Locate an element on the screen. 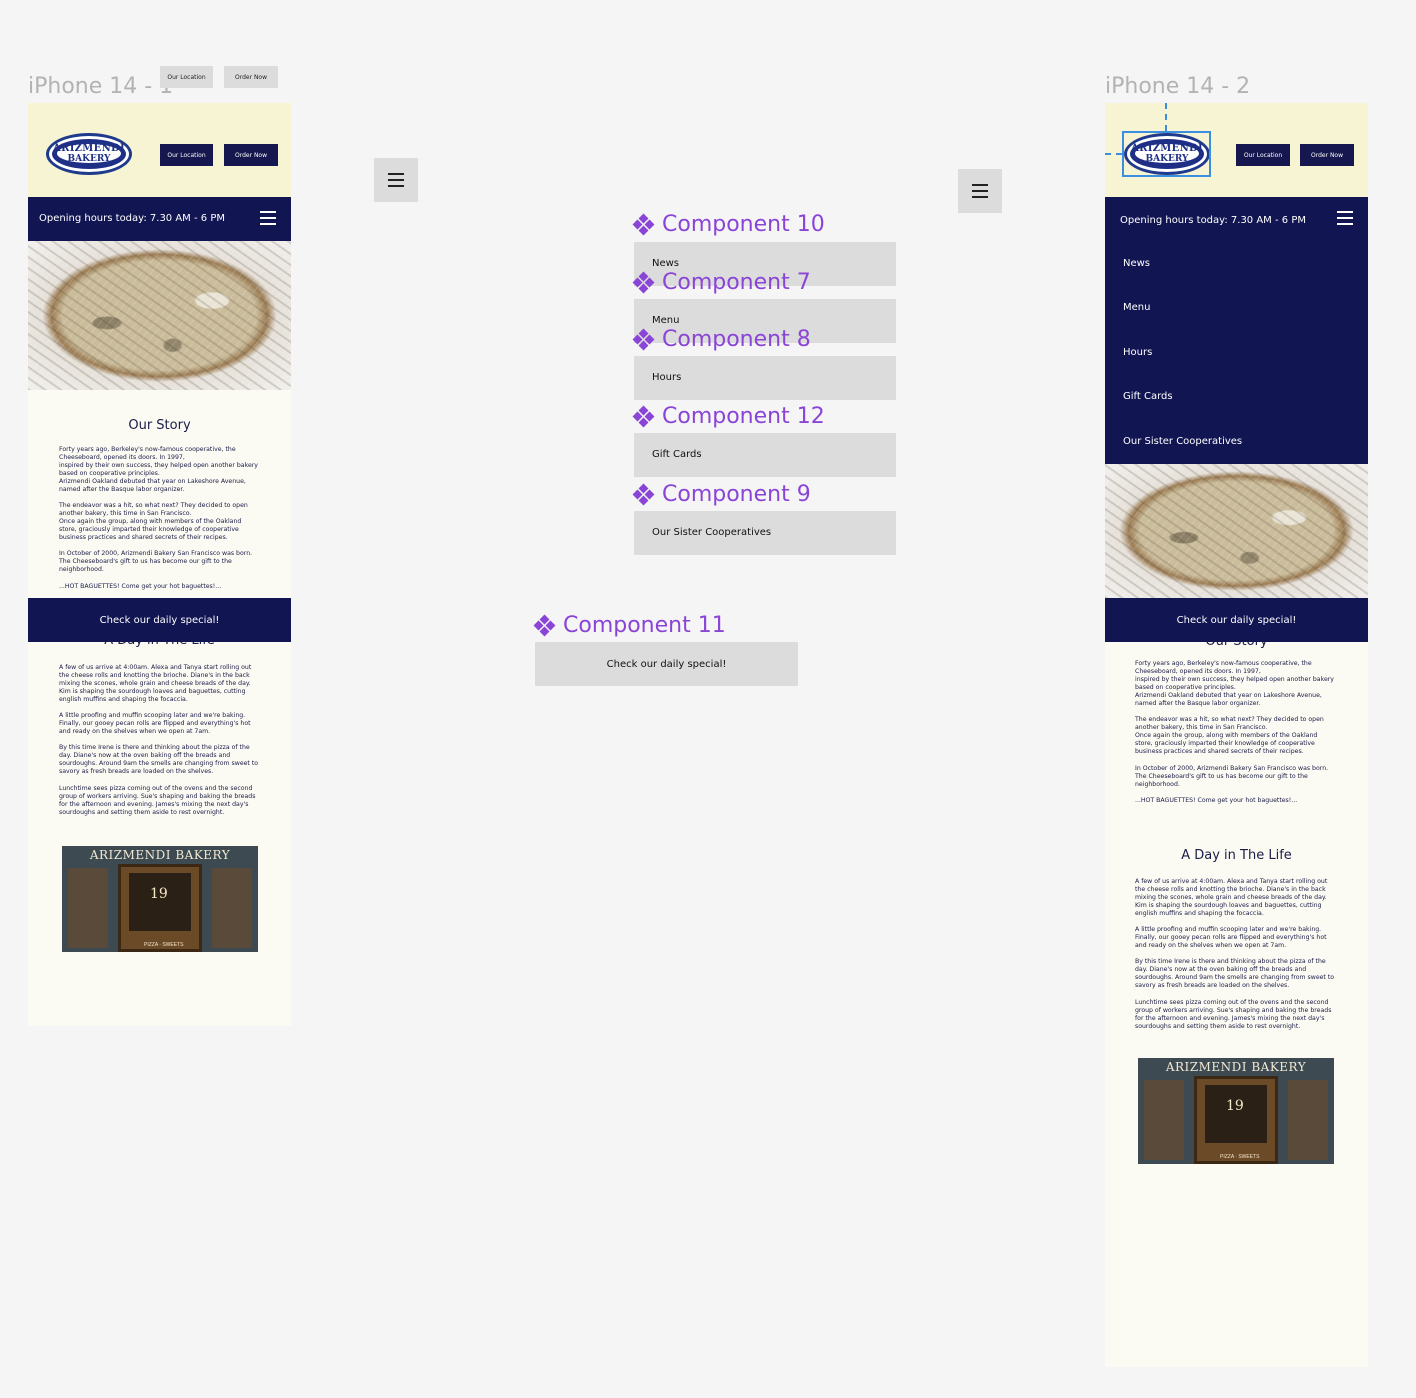 The image size is (1416, 1398). selection-outline is located at coordinates (1166, 154).